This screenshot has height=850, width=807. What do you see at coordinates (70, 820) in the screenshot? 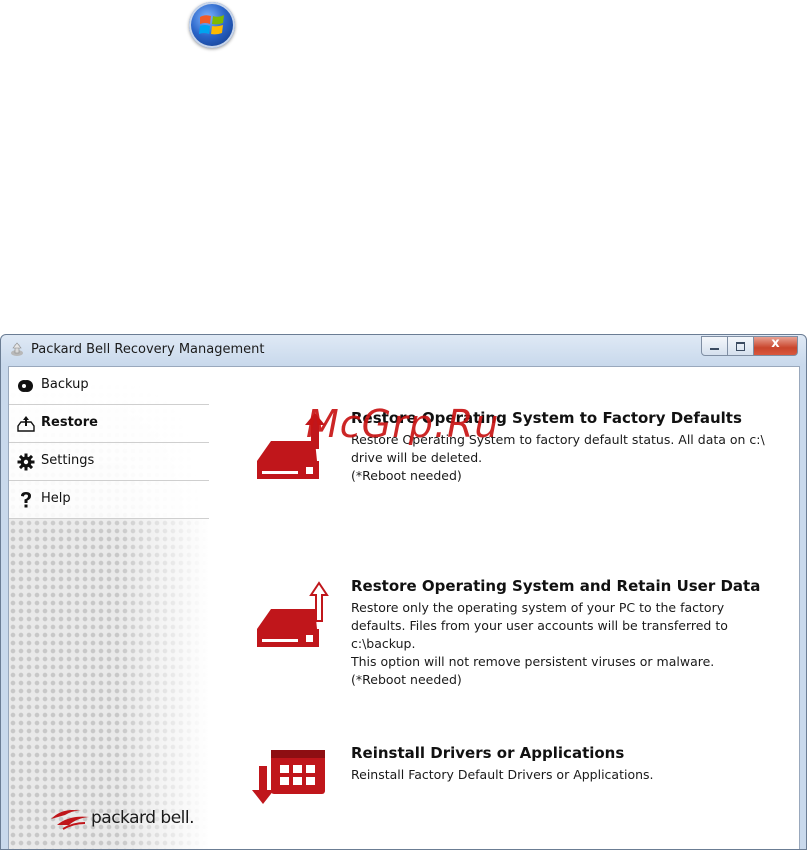
I see `packard-bell-logo-icon` at bounding box center [70, 820].